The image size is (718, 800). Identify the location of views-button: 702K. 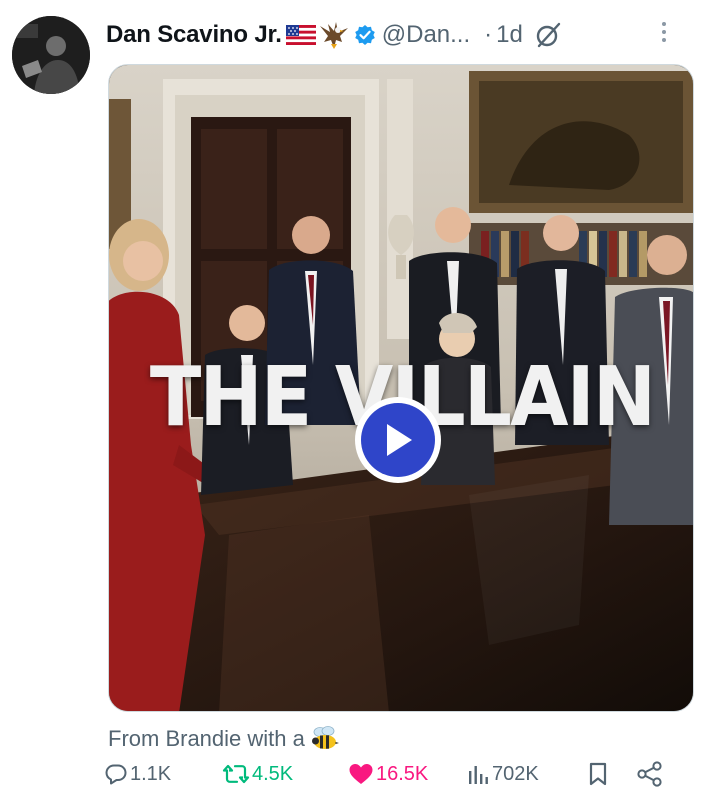
(502, 774).